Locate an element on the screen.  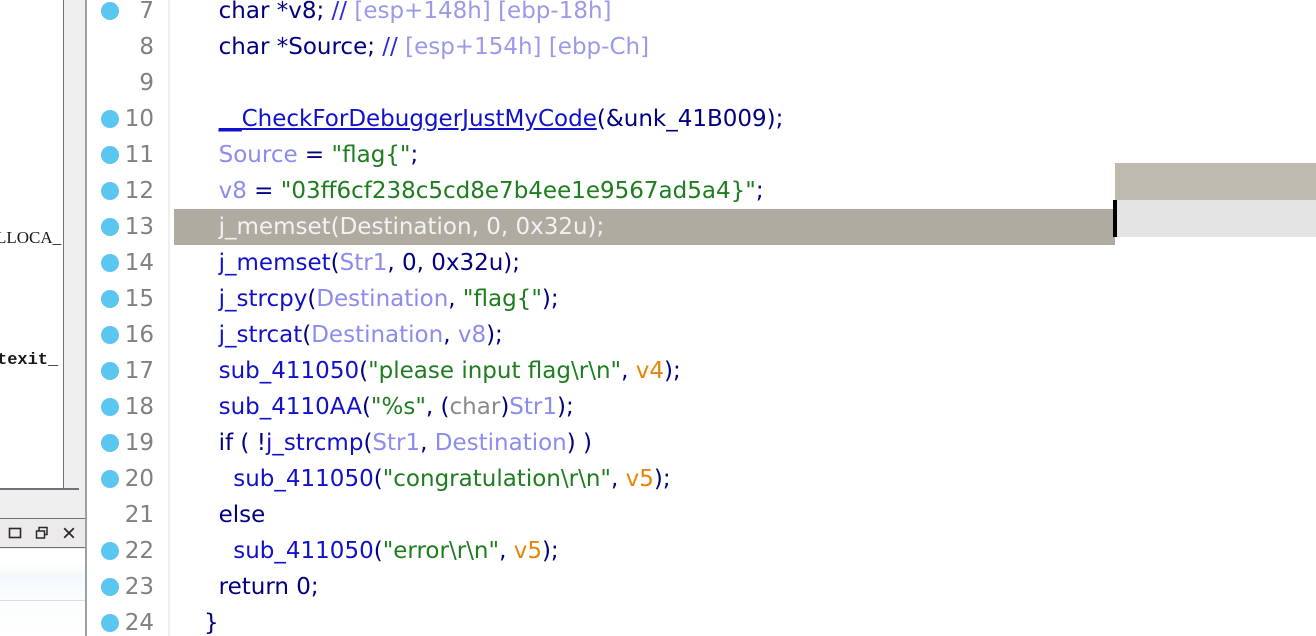
code-line-text: j_strcpy(Destination, "flag{"); is located at coordinates (364, 299).